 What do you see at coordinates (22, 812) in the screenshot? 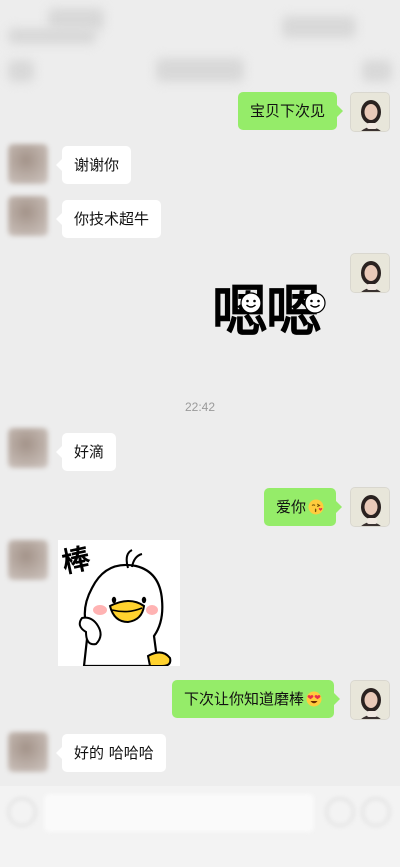
I see `voice-toggle-button` at bounding box center [22, 812].